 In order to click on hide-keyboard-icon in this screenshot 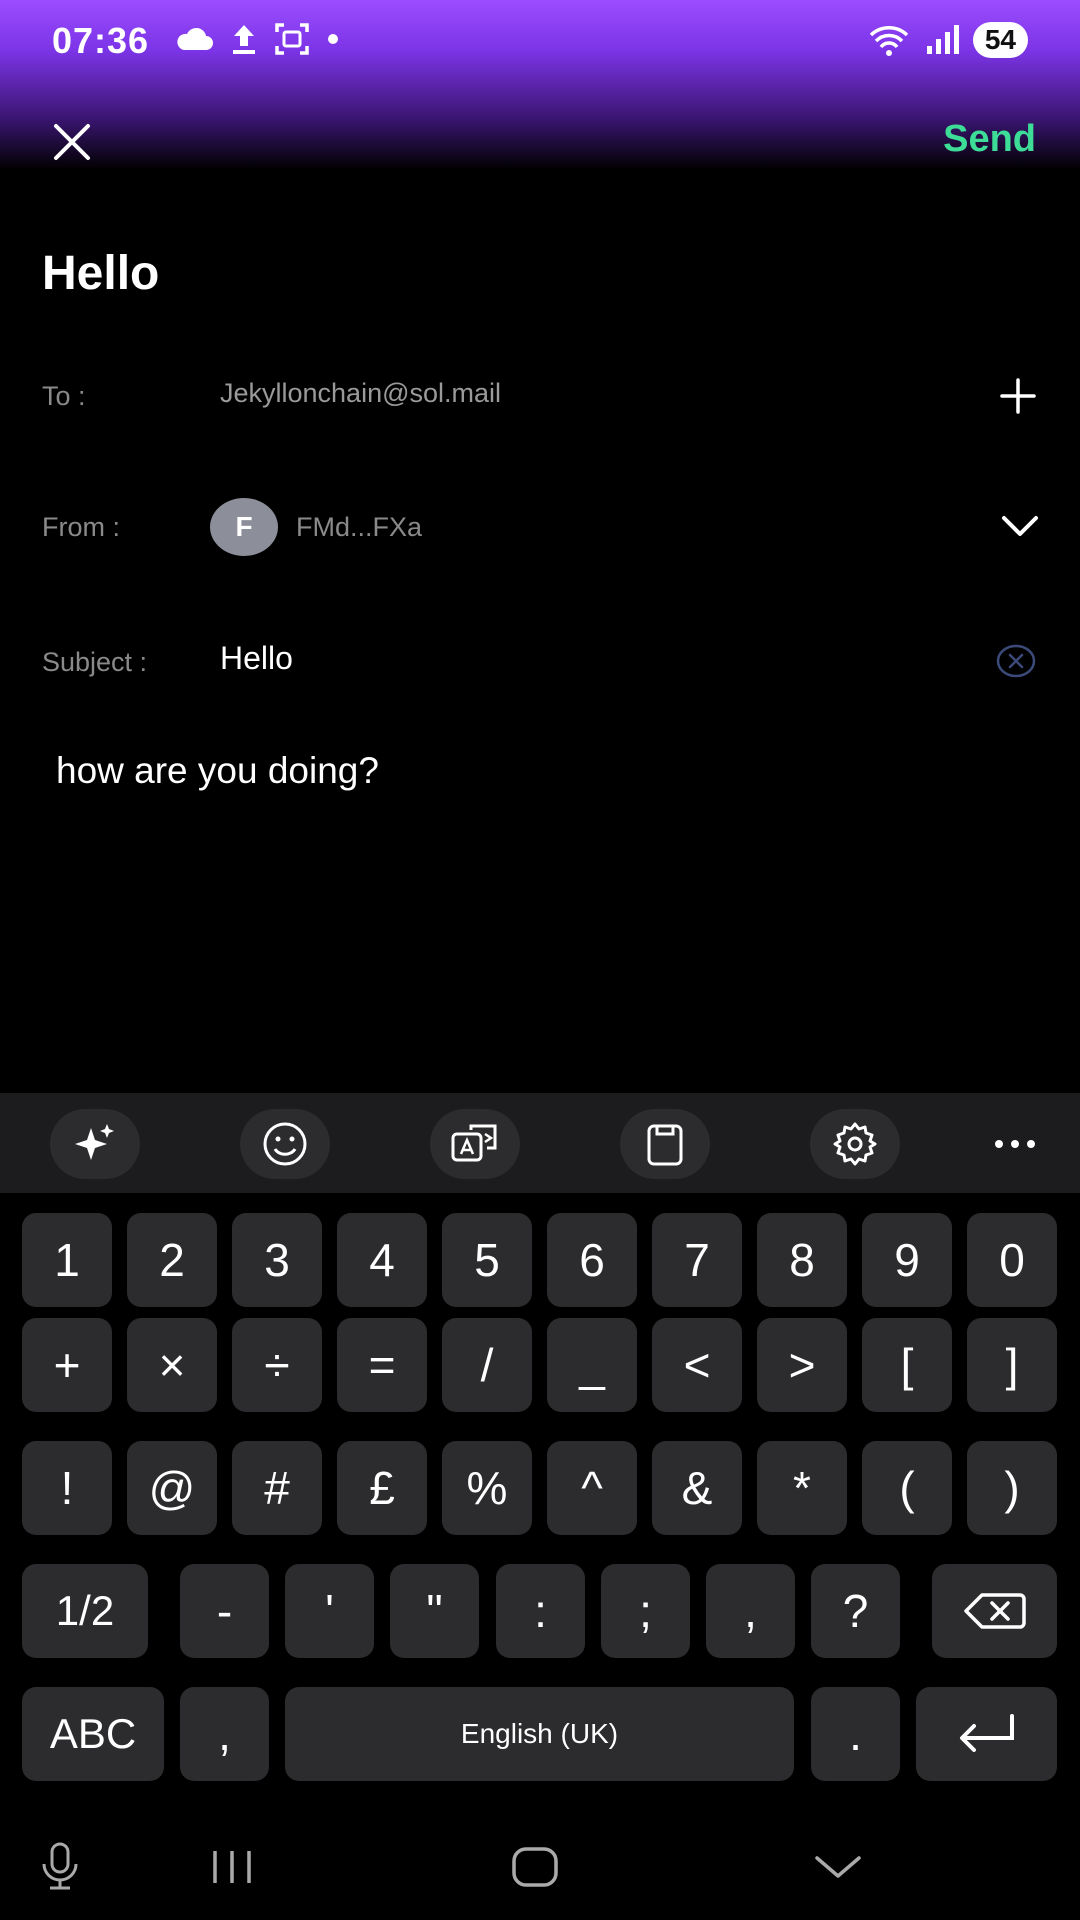, I will do `click(838, 1867)`.